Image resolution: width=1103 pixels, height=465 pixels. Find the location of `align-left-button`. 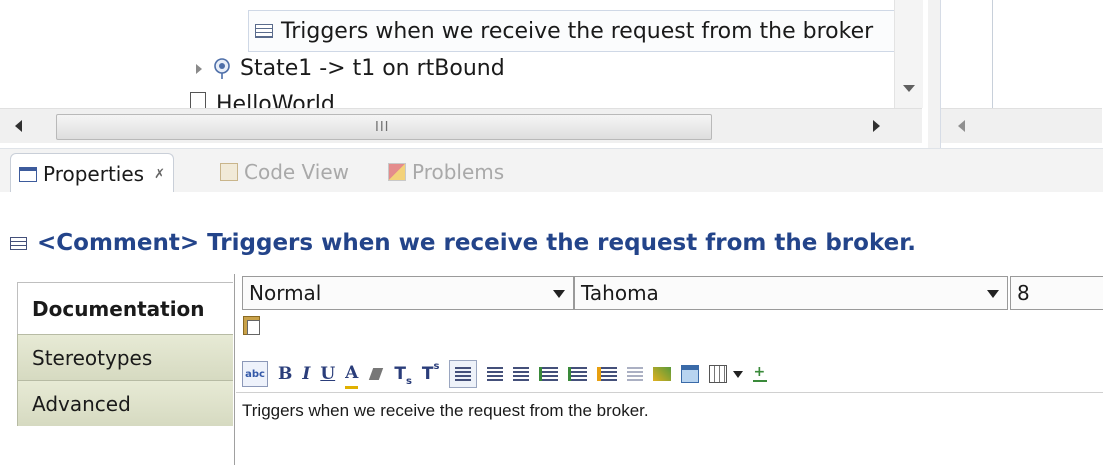

align-left-button is located at coordinates (463, 374).